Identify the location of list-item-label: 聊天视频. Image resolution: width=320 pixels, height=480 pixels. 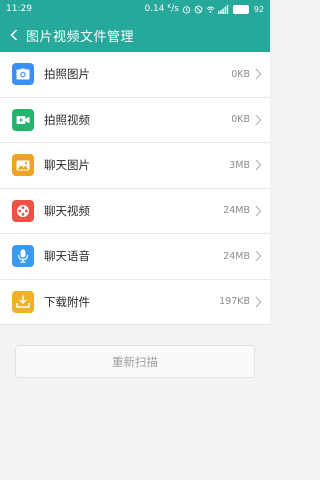
(67, 210).